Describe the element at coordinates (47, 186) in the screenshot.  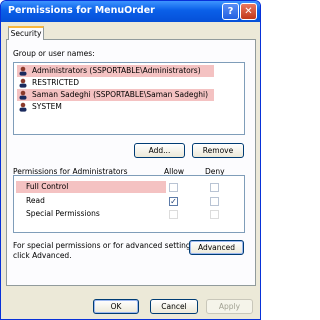
I see `permission-label: Full Control` at that location.